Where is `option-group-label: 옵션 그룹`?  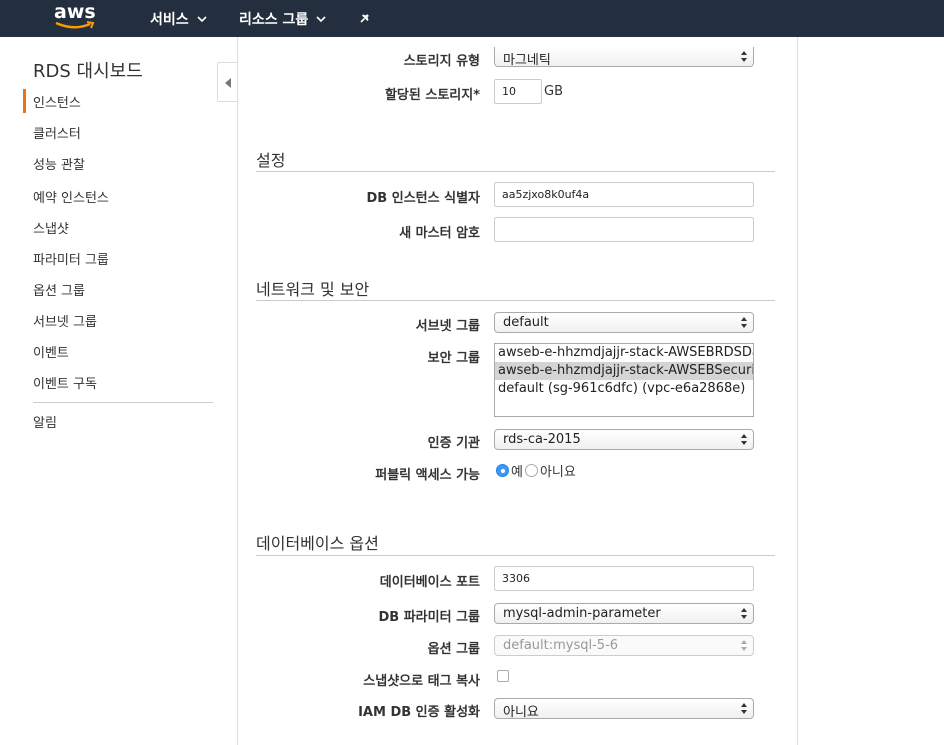 option-group-label: 옵션 그룹 is located at coordinates (453, 649).